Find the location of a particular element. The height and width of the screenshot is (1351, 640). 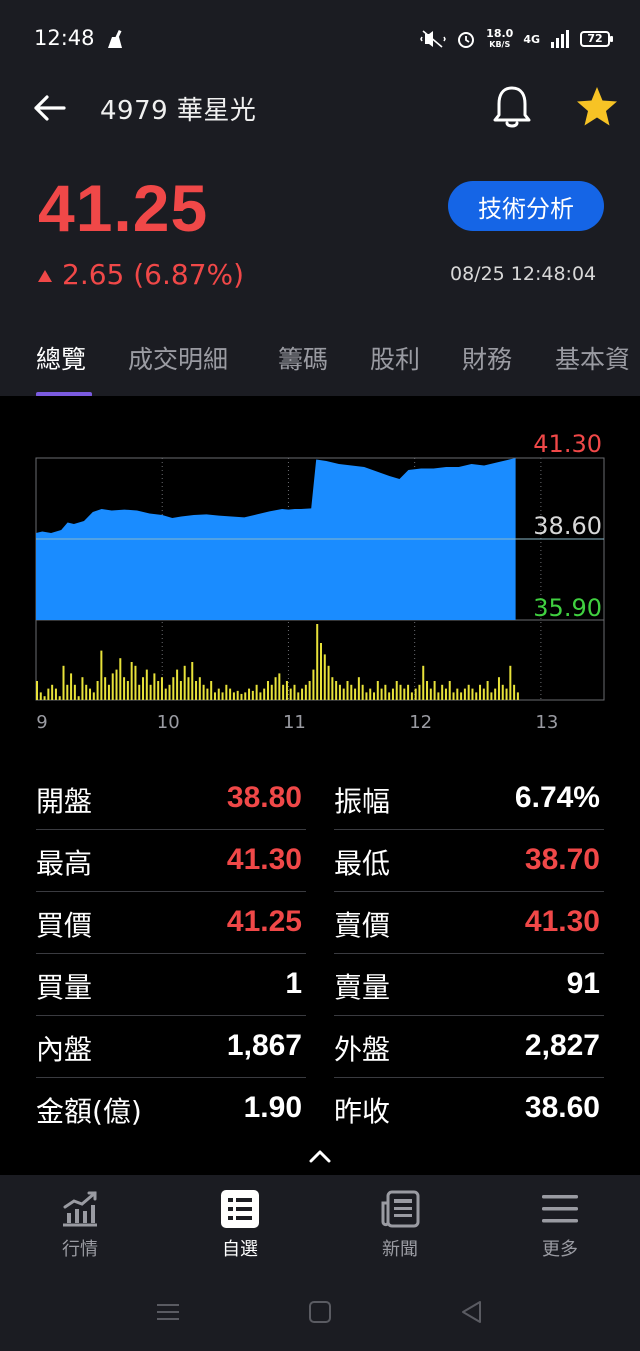

tab-basic-info: 基本資 is located at coordinates (592, 358).